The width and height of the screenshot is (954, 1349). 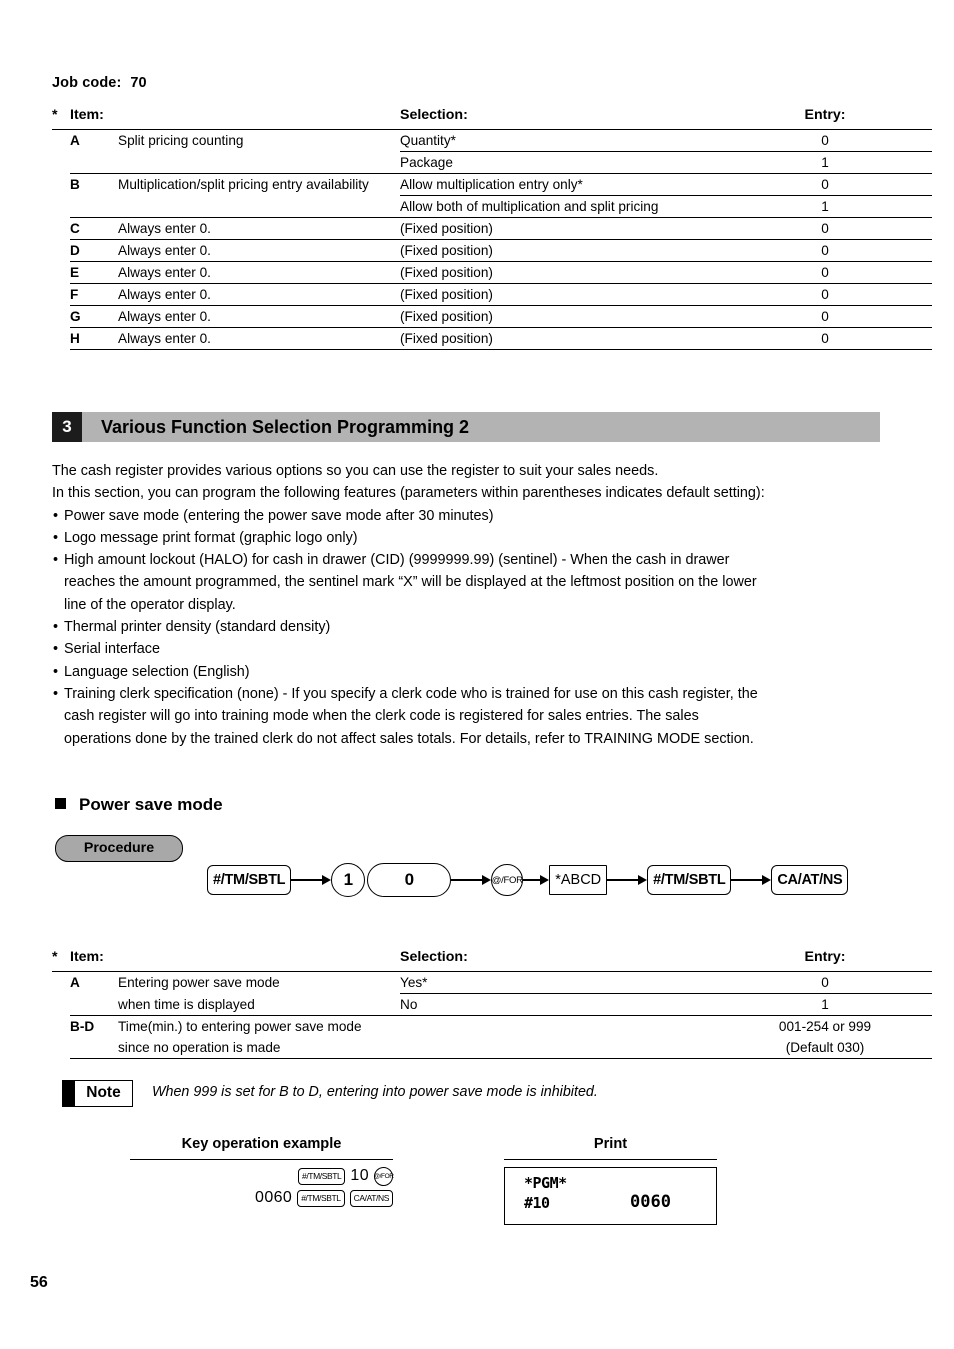 What do you see at coordinates (94, 117) in the screenshot?
I see `table1-header-item: Item:` at bounding box center [94, 117].